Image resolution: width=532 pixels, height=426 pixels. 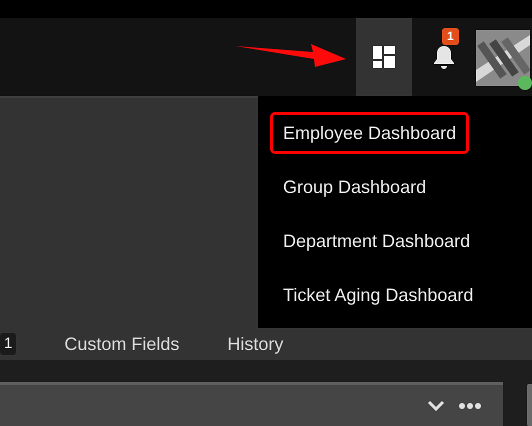 I want to click on menu-item: Group Dashboard, so click(x=355, y=187).